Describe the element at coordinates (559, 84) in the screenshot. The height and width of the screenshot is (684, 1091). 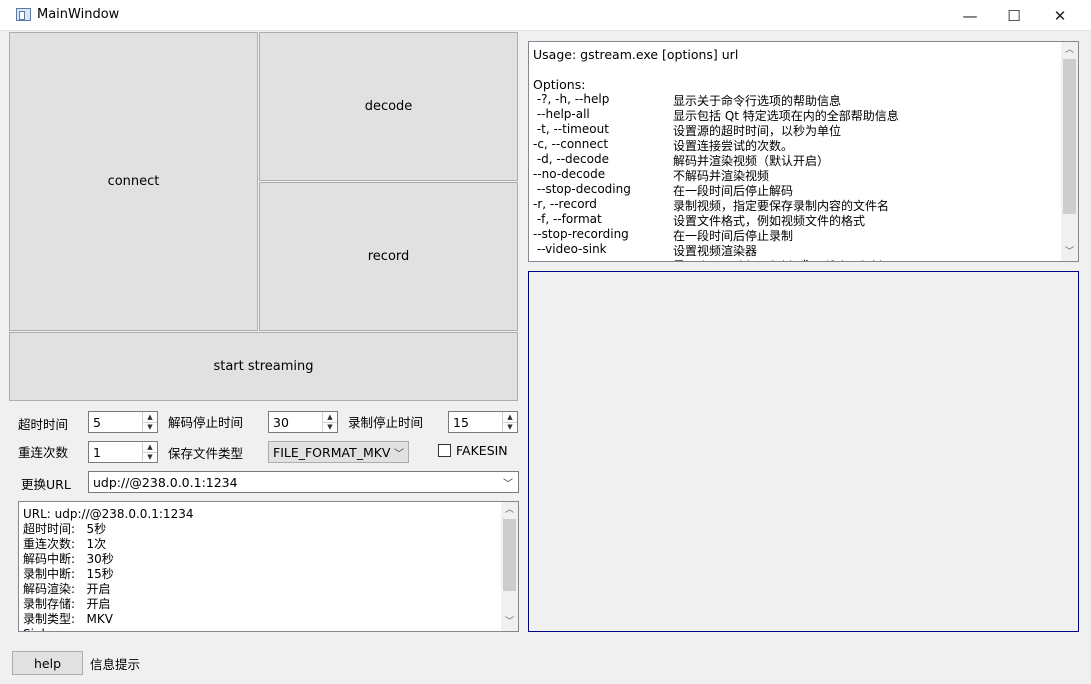
I see `options-header: Options:` at that location.